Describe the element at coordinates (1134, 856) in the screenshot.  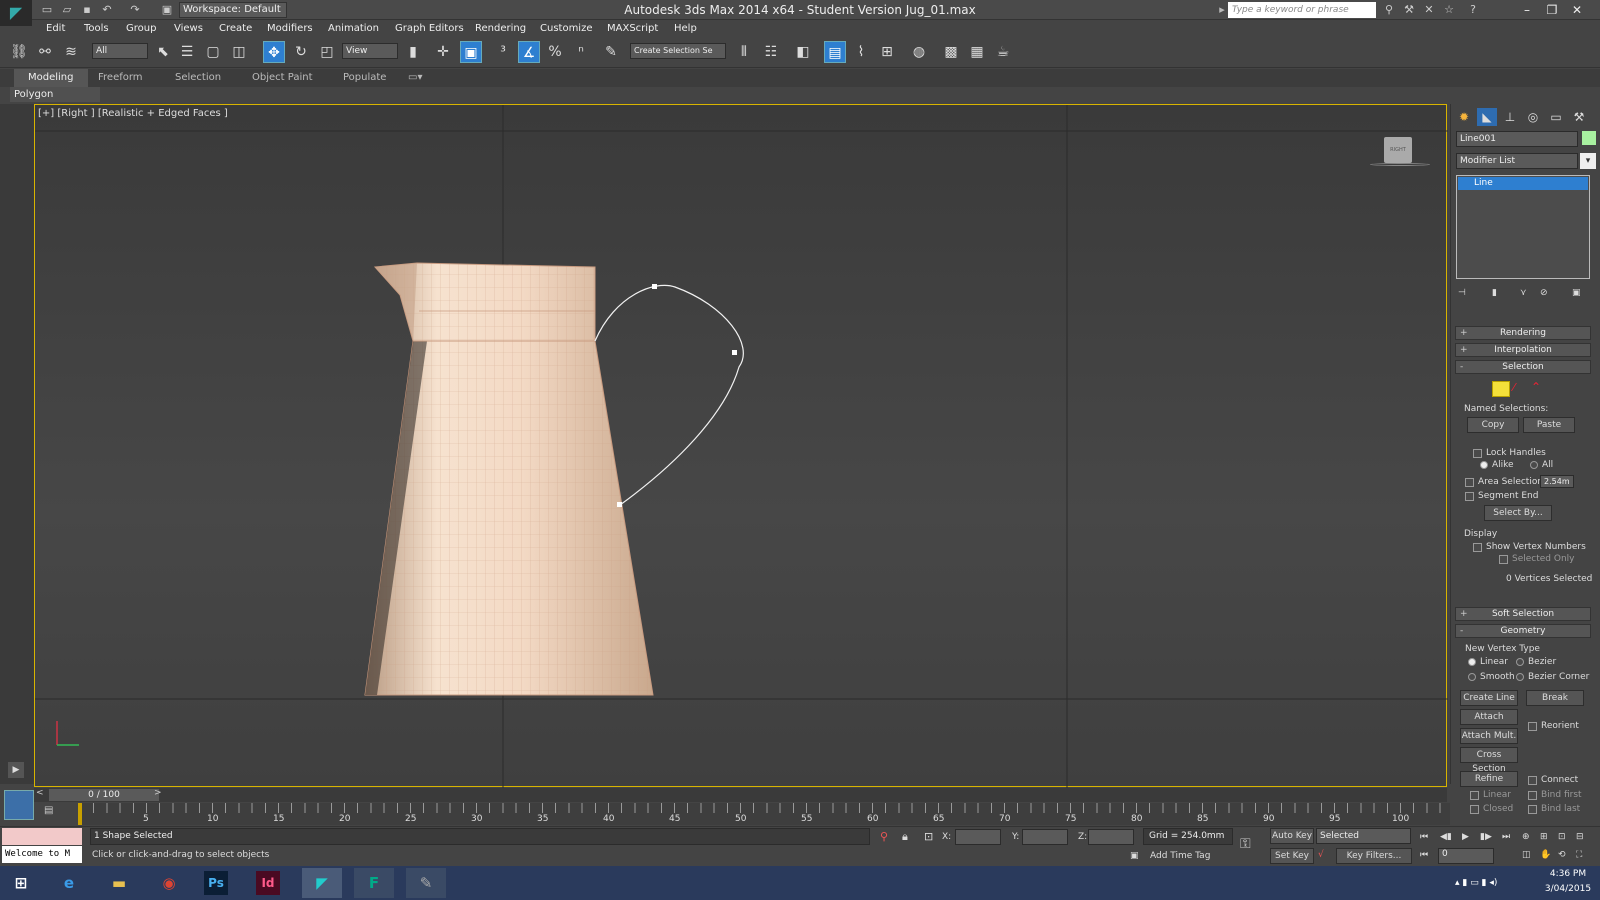
I see `time-tag-icon: ▣` at that location.